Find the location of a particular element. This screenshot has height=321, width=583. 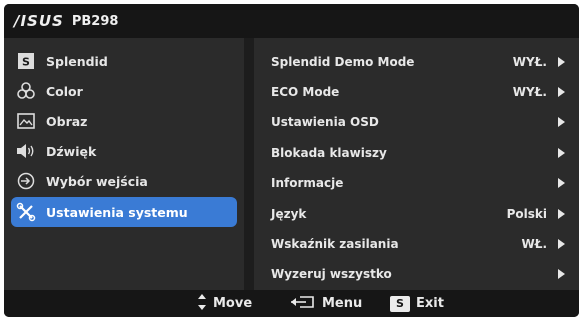

submenu-item-blokada-klawiszy: Blokada klawiszy is located at coordinates (416, 153).